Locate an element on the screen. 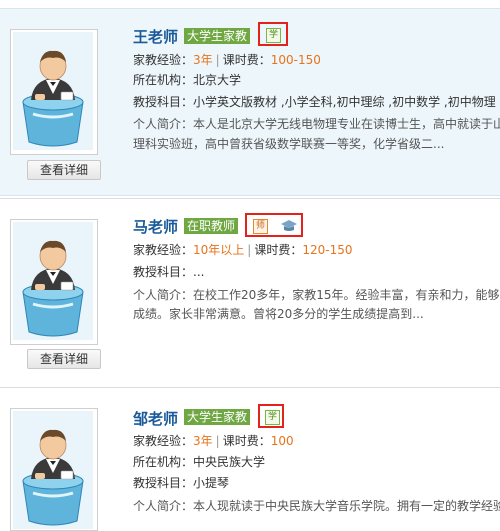 This screenshot has width=500, height=531. intro-line: 个人简介：本人现就读于中央民族大学音乐学院。拥有一定的教学经验 is located at coordinates (316, 506).